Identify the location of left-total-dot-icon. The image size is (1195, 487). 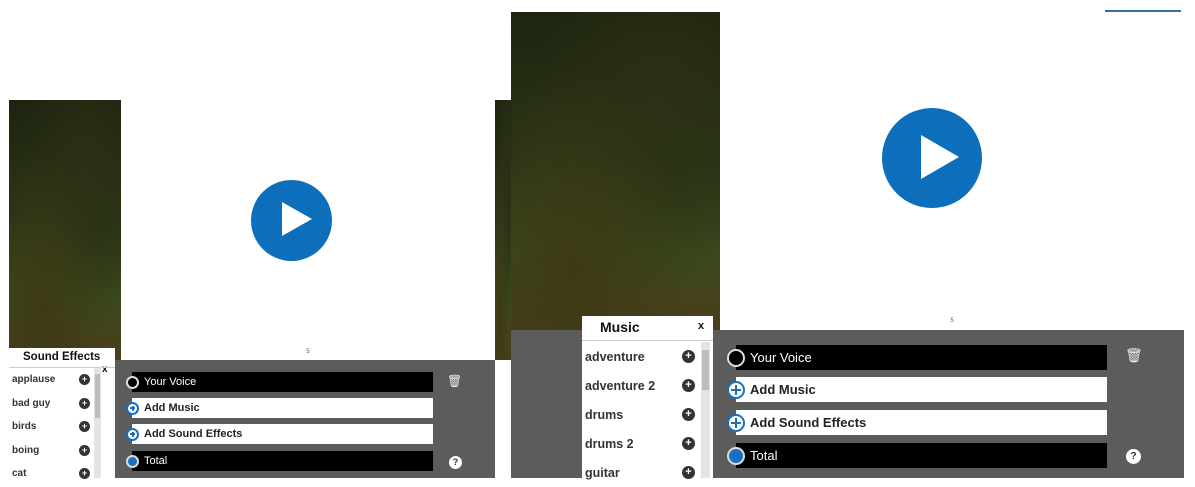
(132, 461).